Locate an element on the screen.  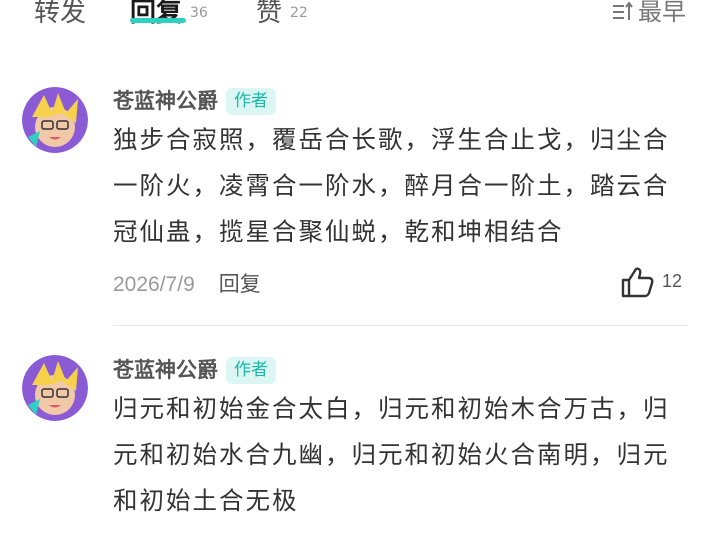
tab-replies: 回复 36 is located at coordinates (169, 14).